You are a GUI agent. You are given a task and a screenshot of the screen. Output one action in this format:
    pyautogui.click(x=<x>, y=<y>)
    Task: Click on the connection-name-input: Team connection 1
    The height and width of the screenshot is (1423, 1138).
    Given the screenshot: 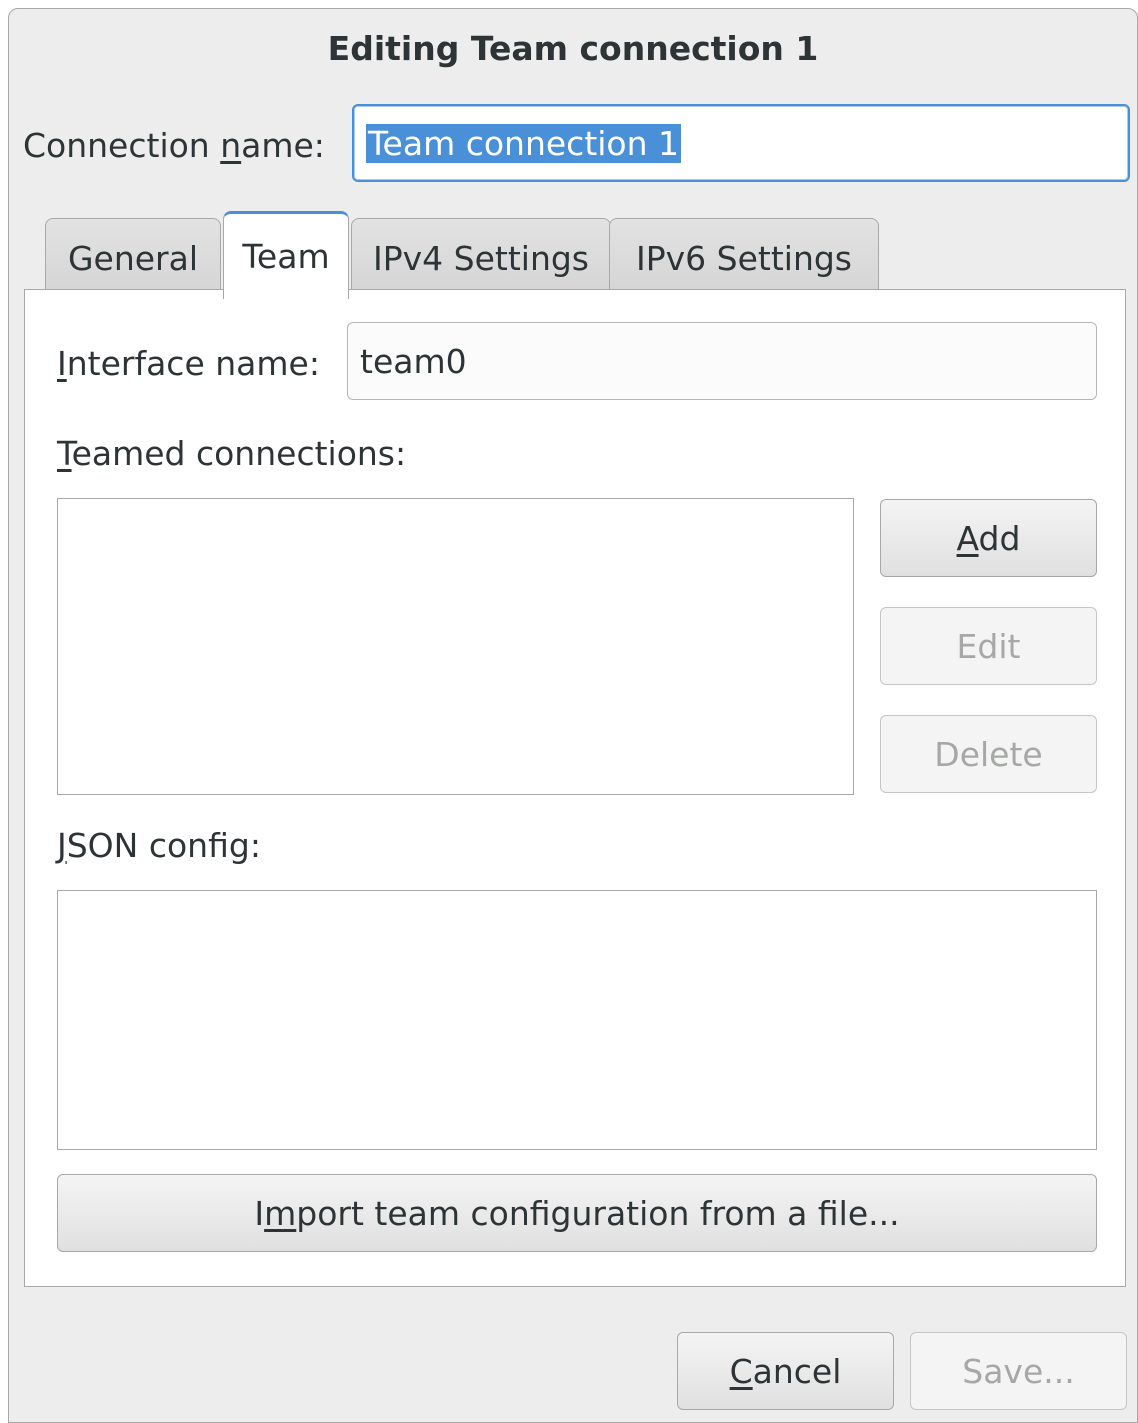 What is the action you would take?
    pyautogui.click(x=741, y=143)
    